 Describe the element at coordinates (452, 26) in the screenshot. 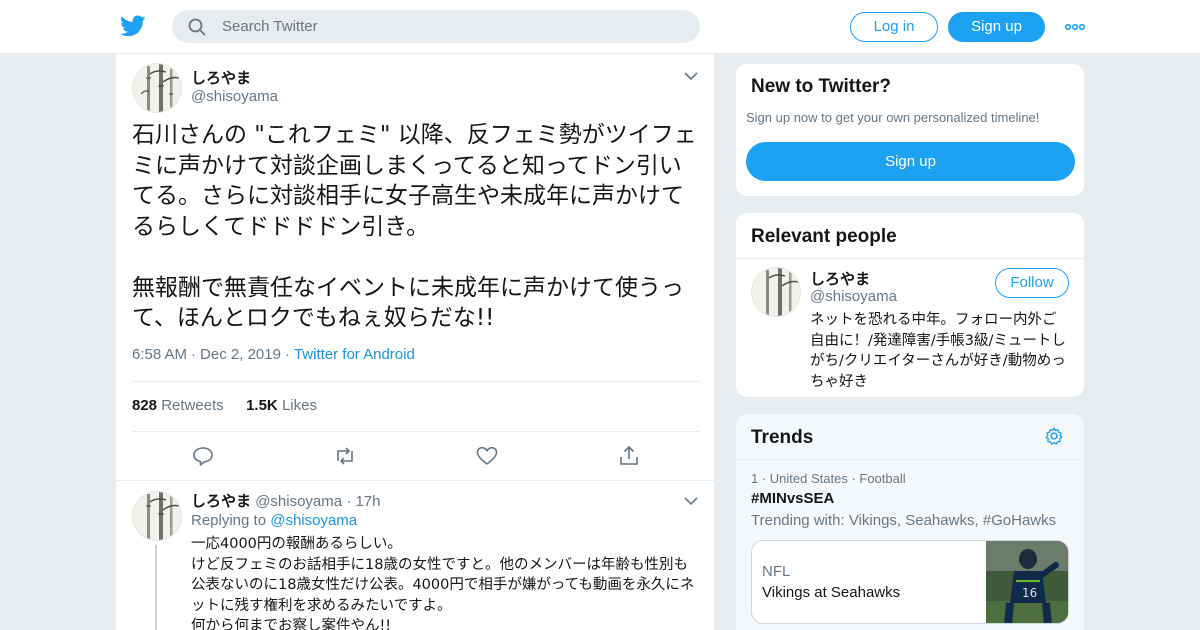

I see `search-input` at that location.